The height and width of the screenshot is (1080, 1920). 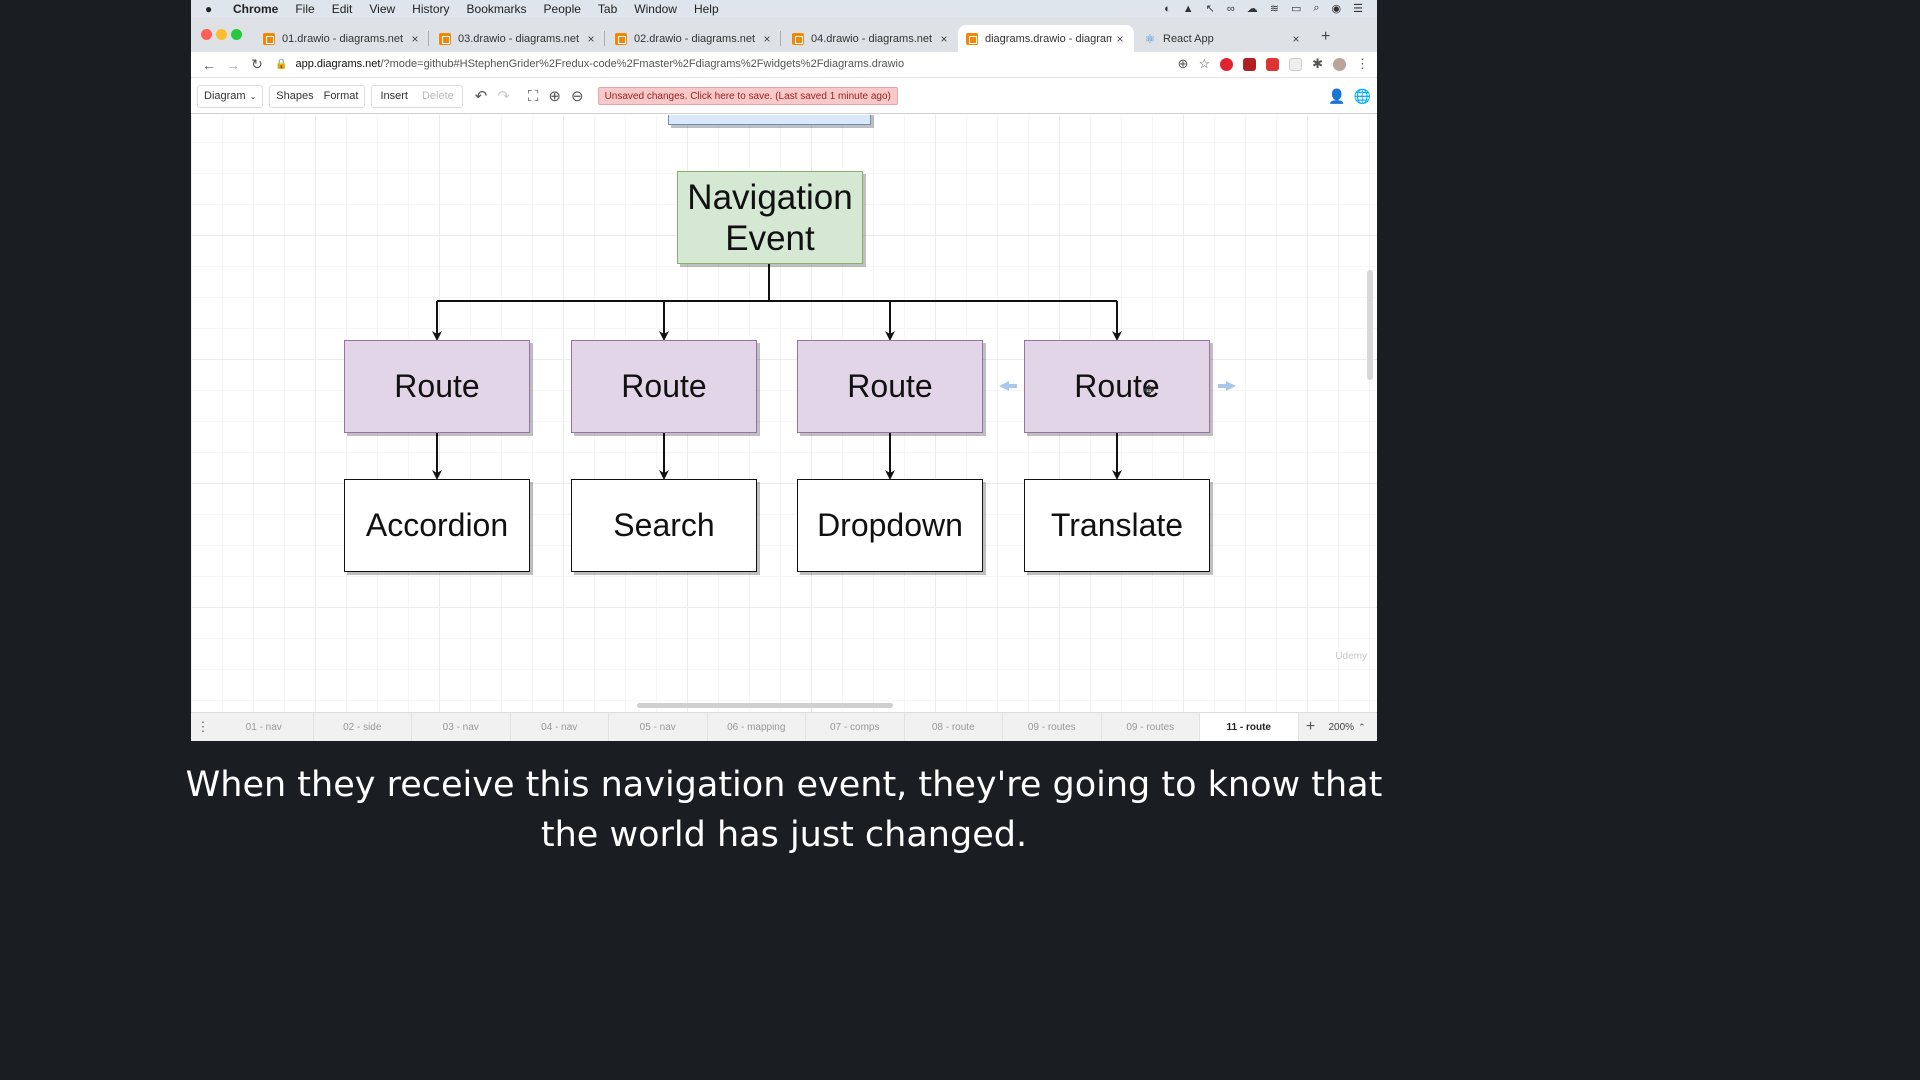 What do you see at coordinates (770, 217) in the screenshot?
I see `node-navigation-event: Navigation Event` at bounding box center [770, 217].